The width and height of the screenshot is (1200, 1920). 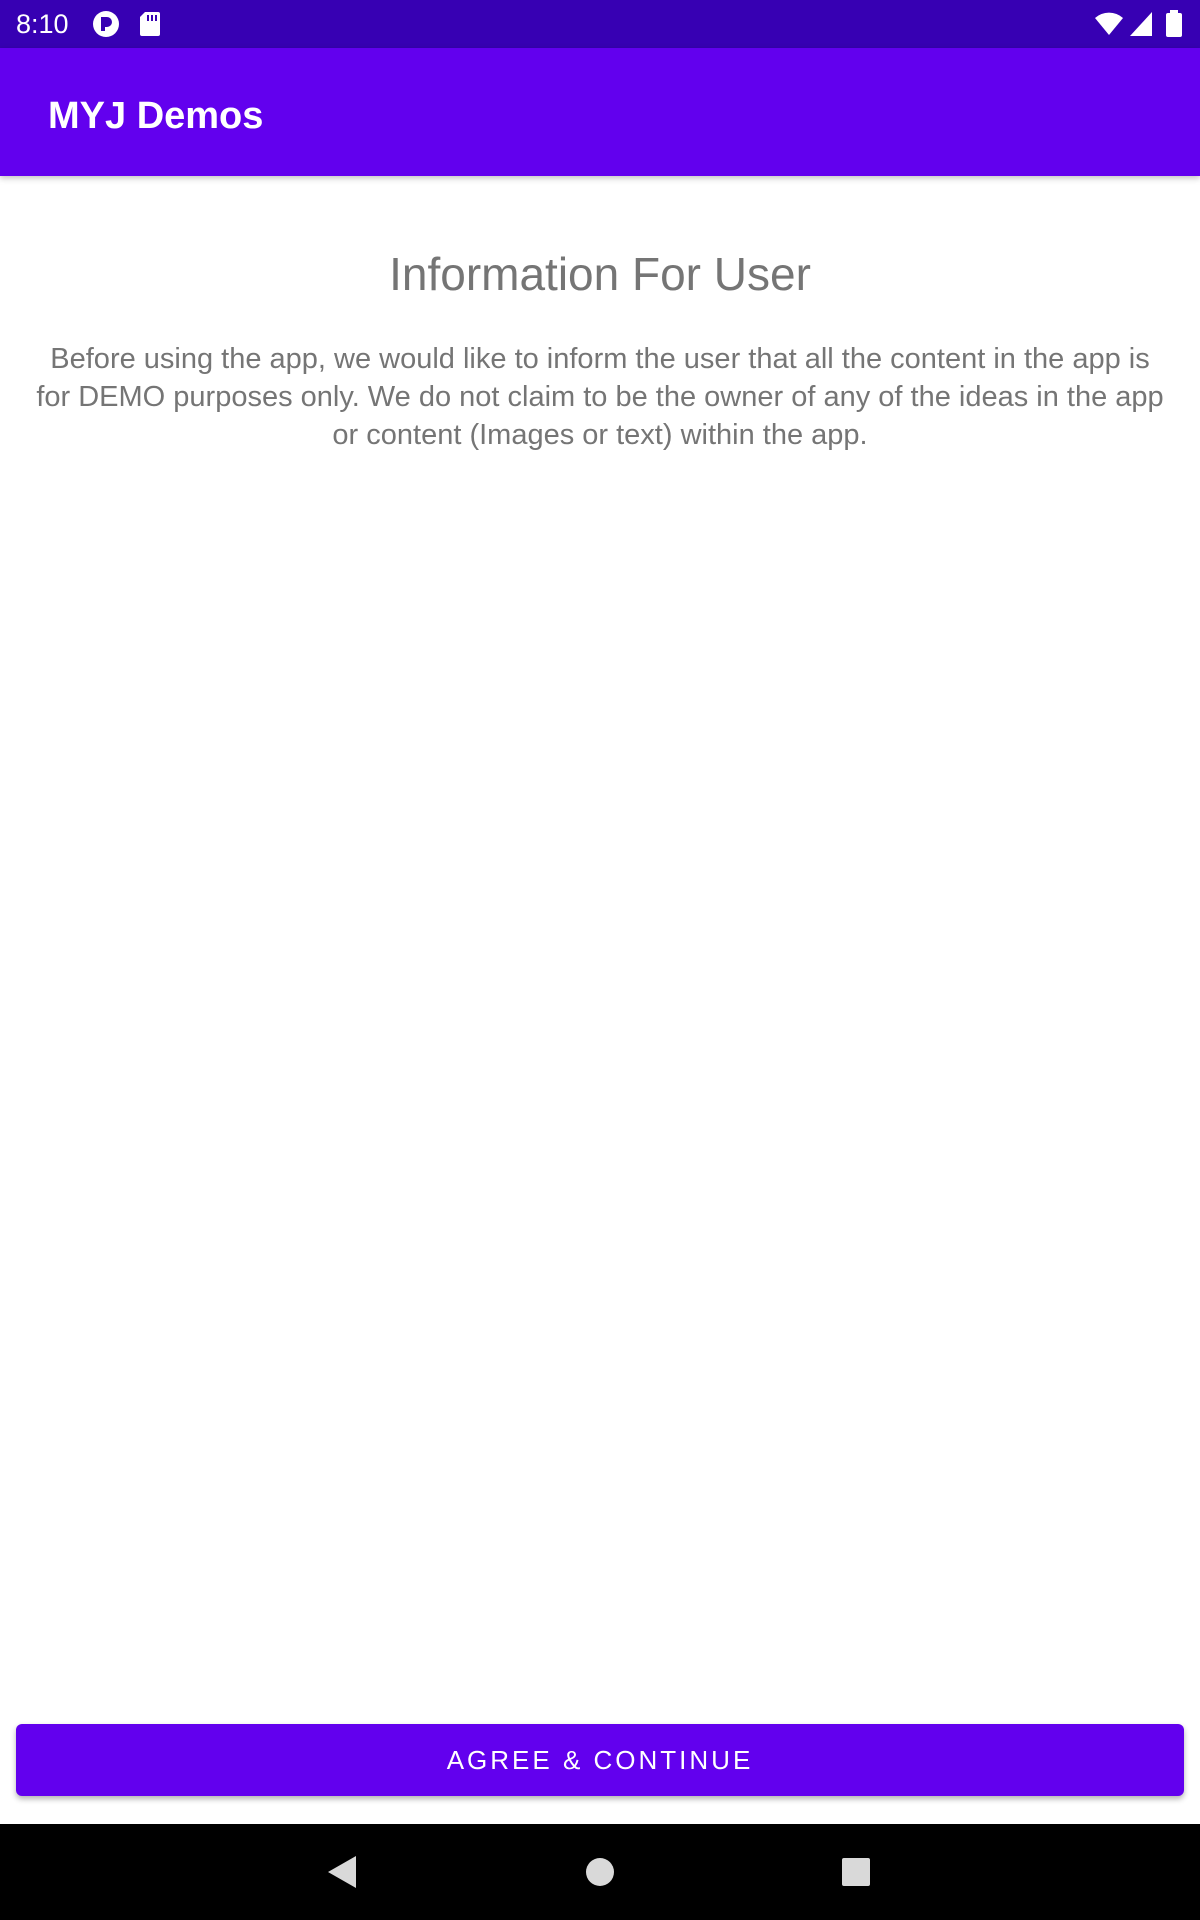 I want to click on mobile-data-saver-icon, so click(x=106, y=24).